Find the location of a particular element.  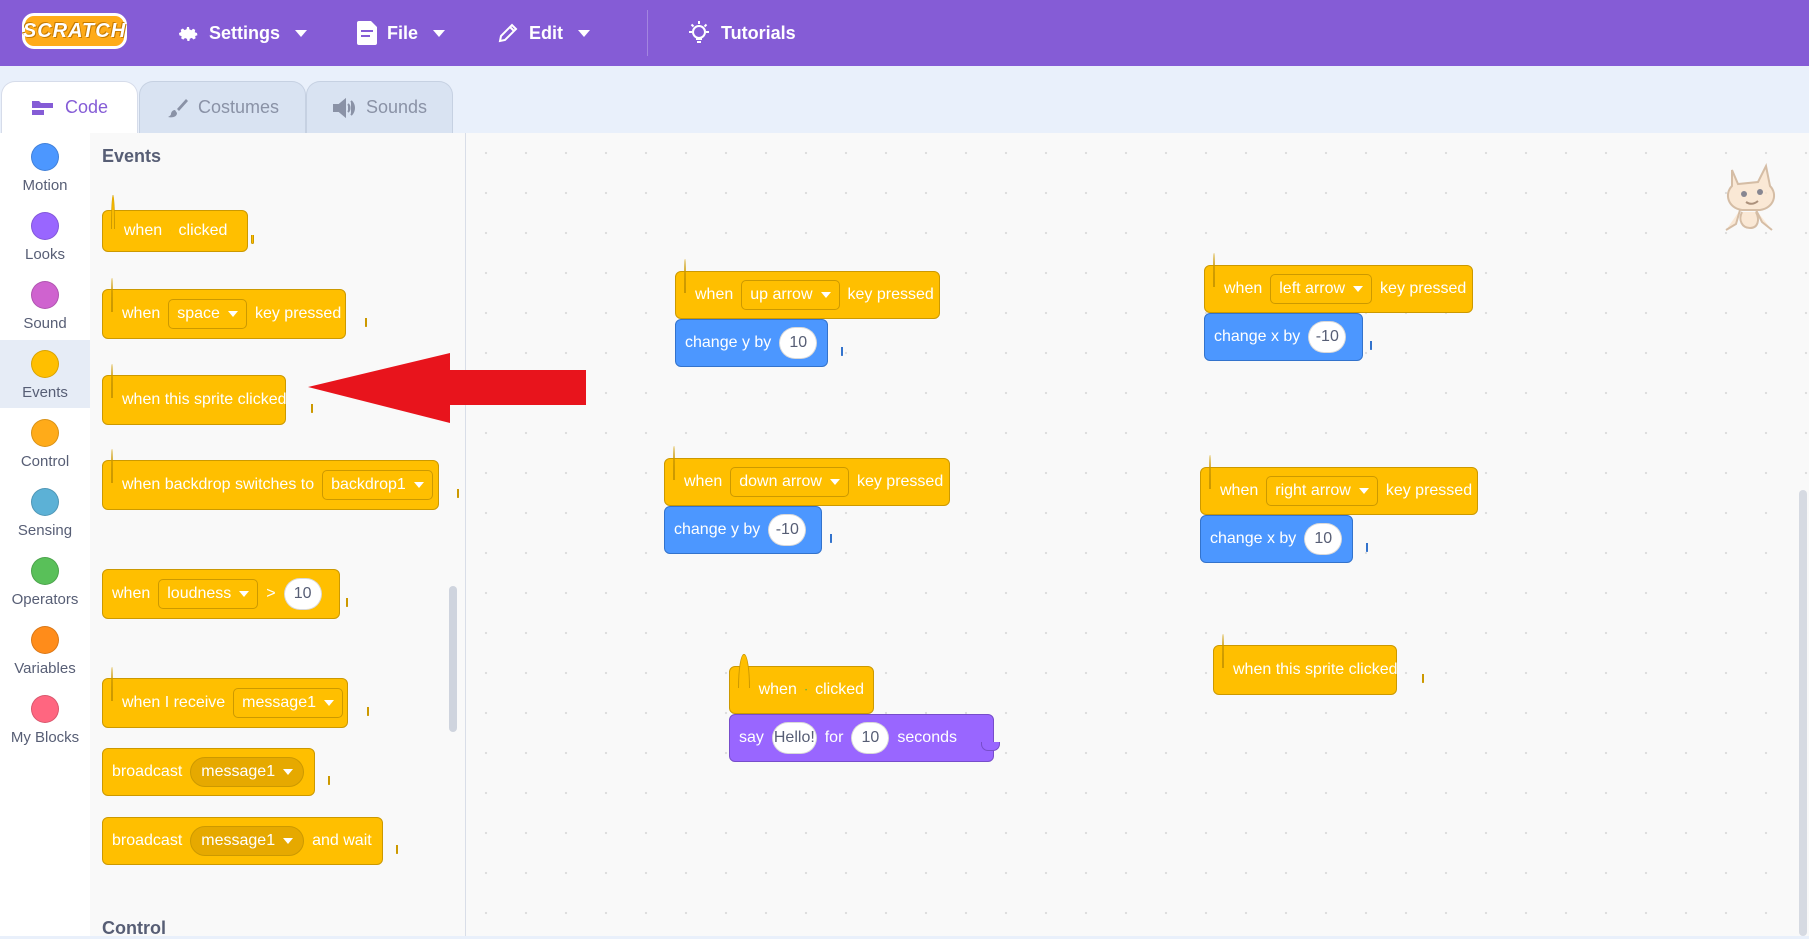

palette-scrollbar is located at coordinates (453, 659).